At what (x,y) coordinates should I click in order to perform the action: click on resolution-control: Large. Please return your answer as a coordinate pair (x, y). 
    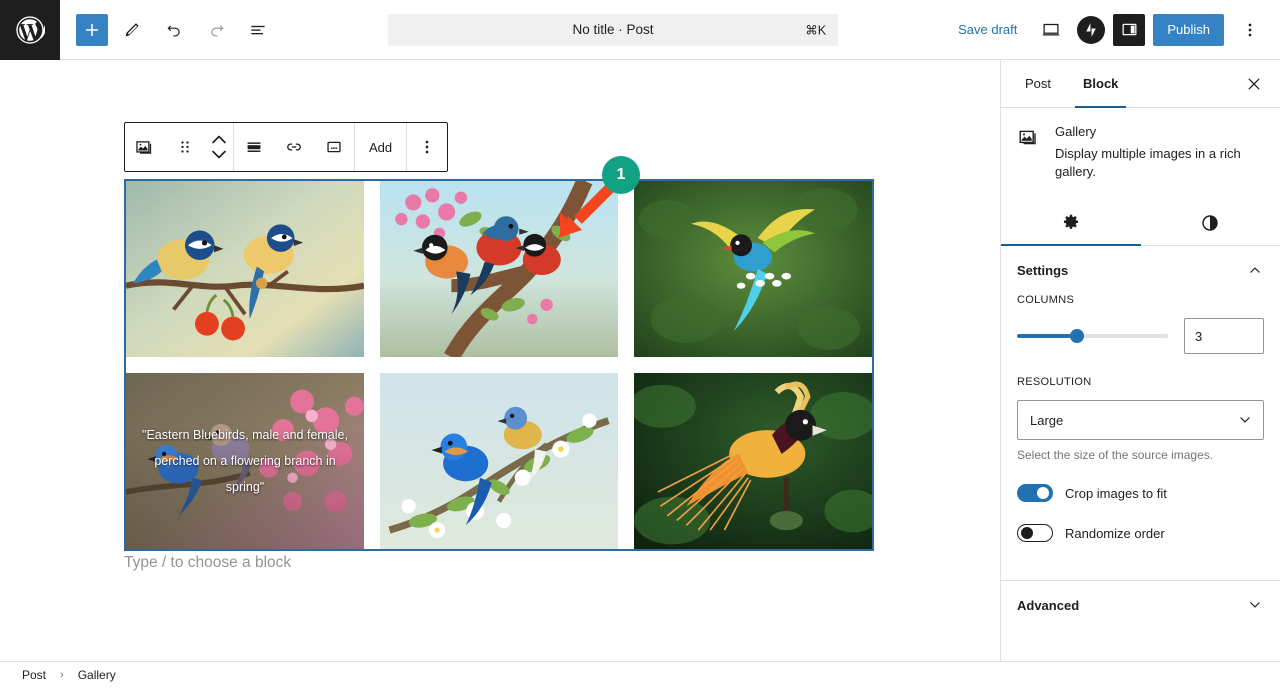
    Looking at the image, I should click on (1140, 420).